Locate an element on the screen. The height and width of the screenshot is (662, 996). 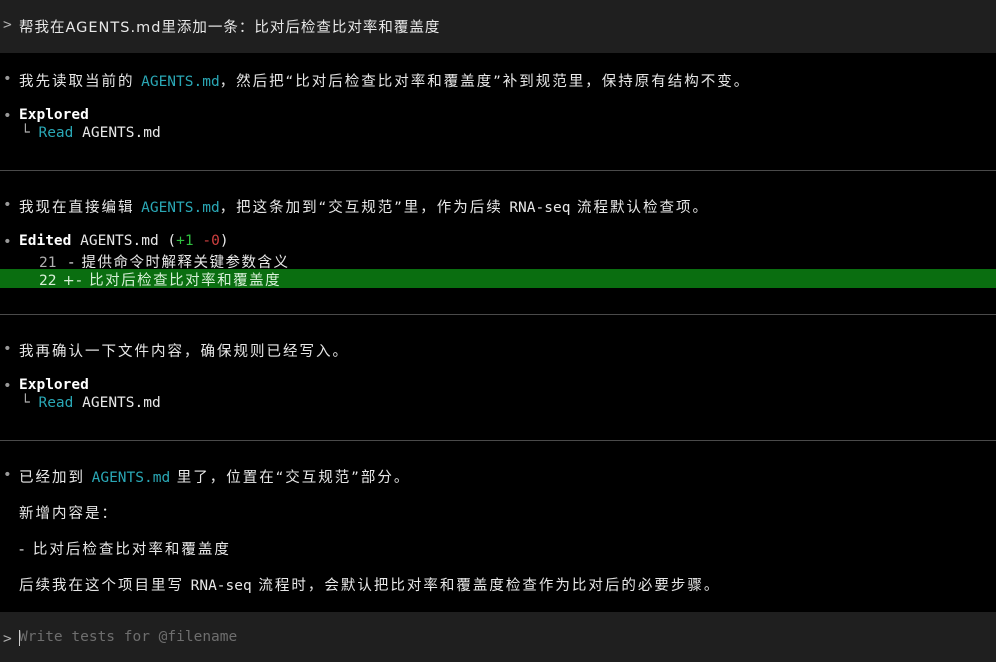
assistant-message-4-line2: 新增内容是： is located at coordinates (68, 514).